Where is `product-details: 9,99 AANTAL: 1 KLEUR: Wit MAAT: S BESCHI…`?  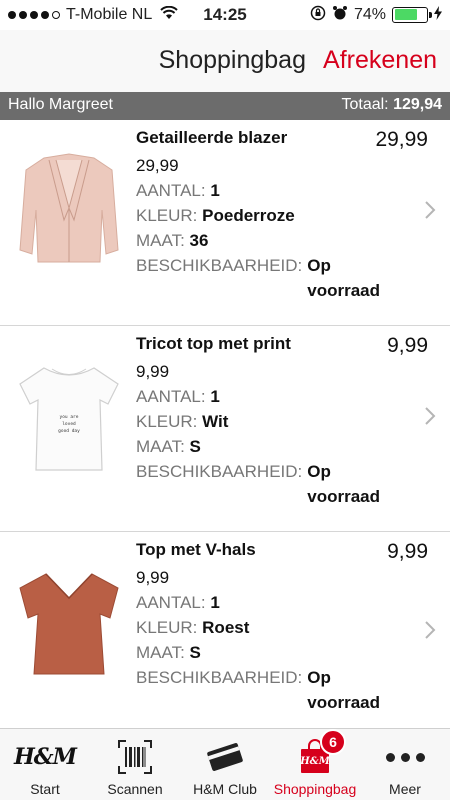
product-details: 9,99 AANTAL: 1 KLEUR: Wit MAAT: S BESCHI… is located at coordinates (266, 434).